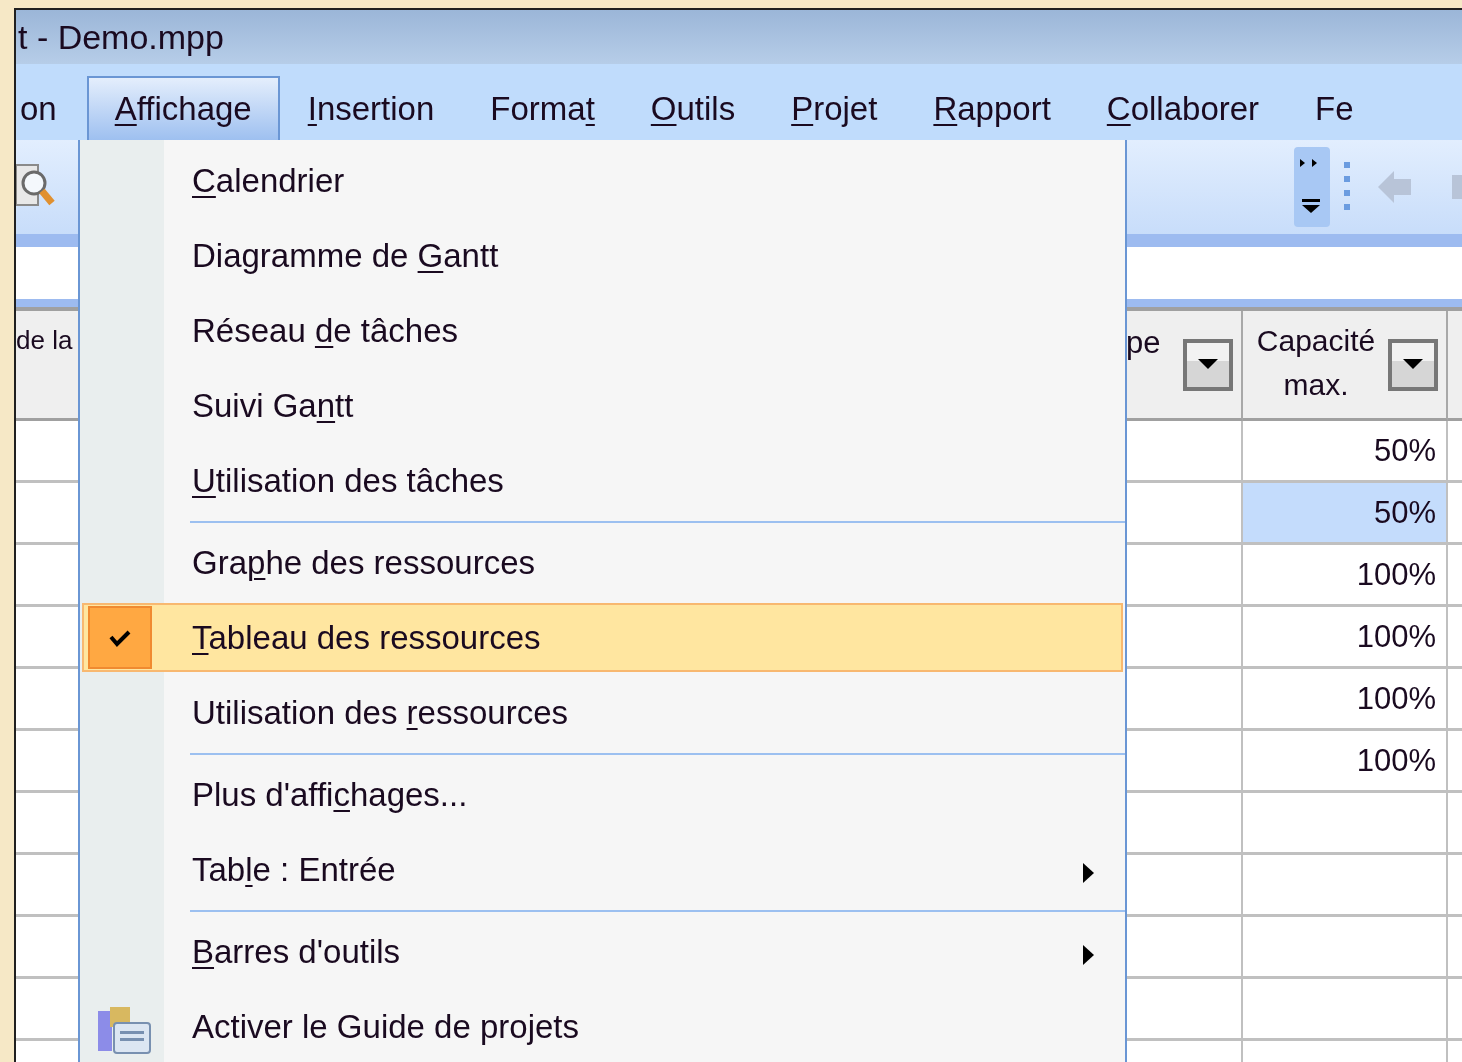 Image resolution: width=1462 pixels, height=1062 pixels. Describe the element at coordinates (602, 712) in the screenshot. I see `menu-item: Utilisation des ressources` at that location.